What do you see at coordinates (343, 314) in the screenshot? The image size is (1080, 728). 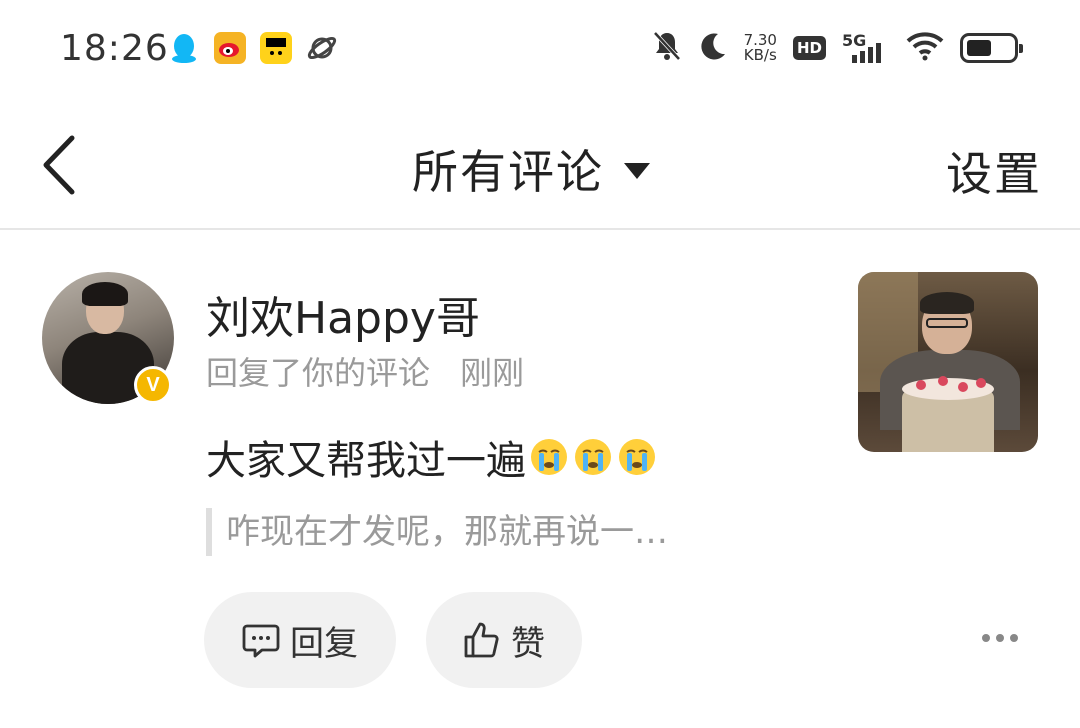 I see `username: 刘欢Happy哥` at bounding box center [343, 314].